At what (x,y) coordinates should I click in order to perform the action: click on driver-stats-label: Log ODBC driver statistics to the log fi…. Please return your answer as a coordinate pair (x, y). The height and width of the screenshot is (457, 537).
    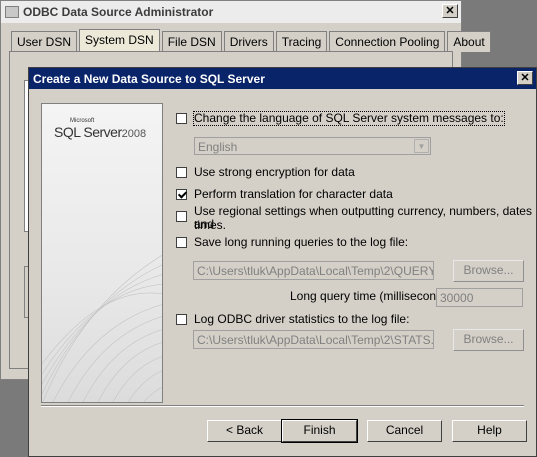
    Looking at the image, I should click on (301, 319).